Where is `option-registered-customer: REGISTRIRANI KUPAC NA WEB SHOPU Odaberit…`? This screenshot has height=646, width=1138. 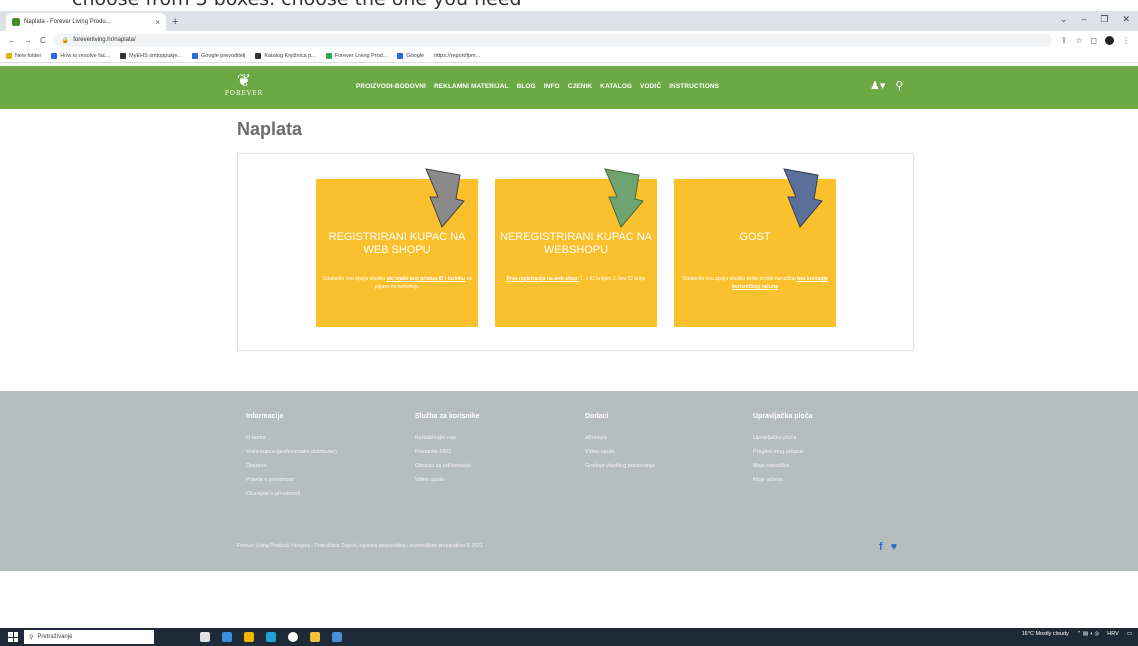
option-registered-customer: REGISTRIRANI KUPAC NA WEB SHOPU Odaberit… is located at coordinates (397, 247).